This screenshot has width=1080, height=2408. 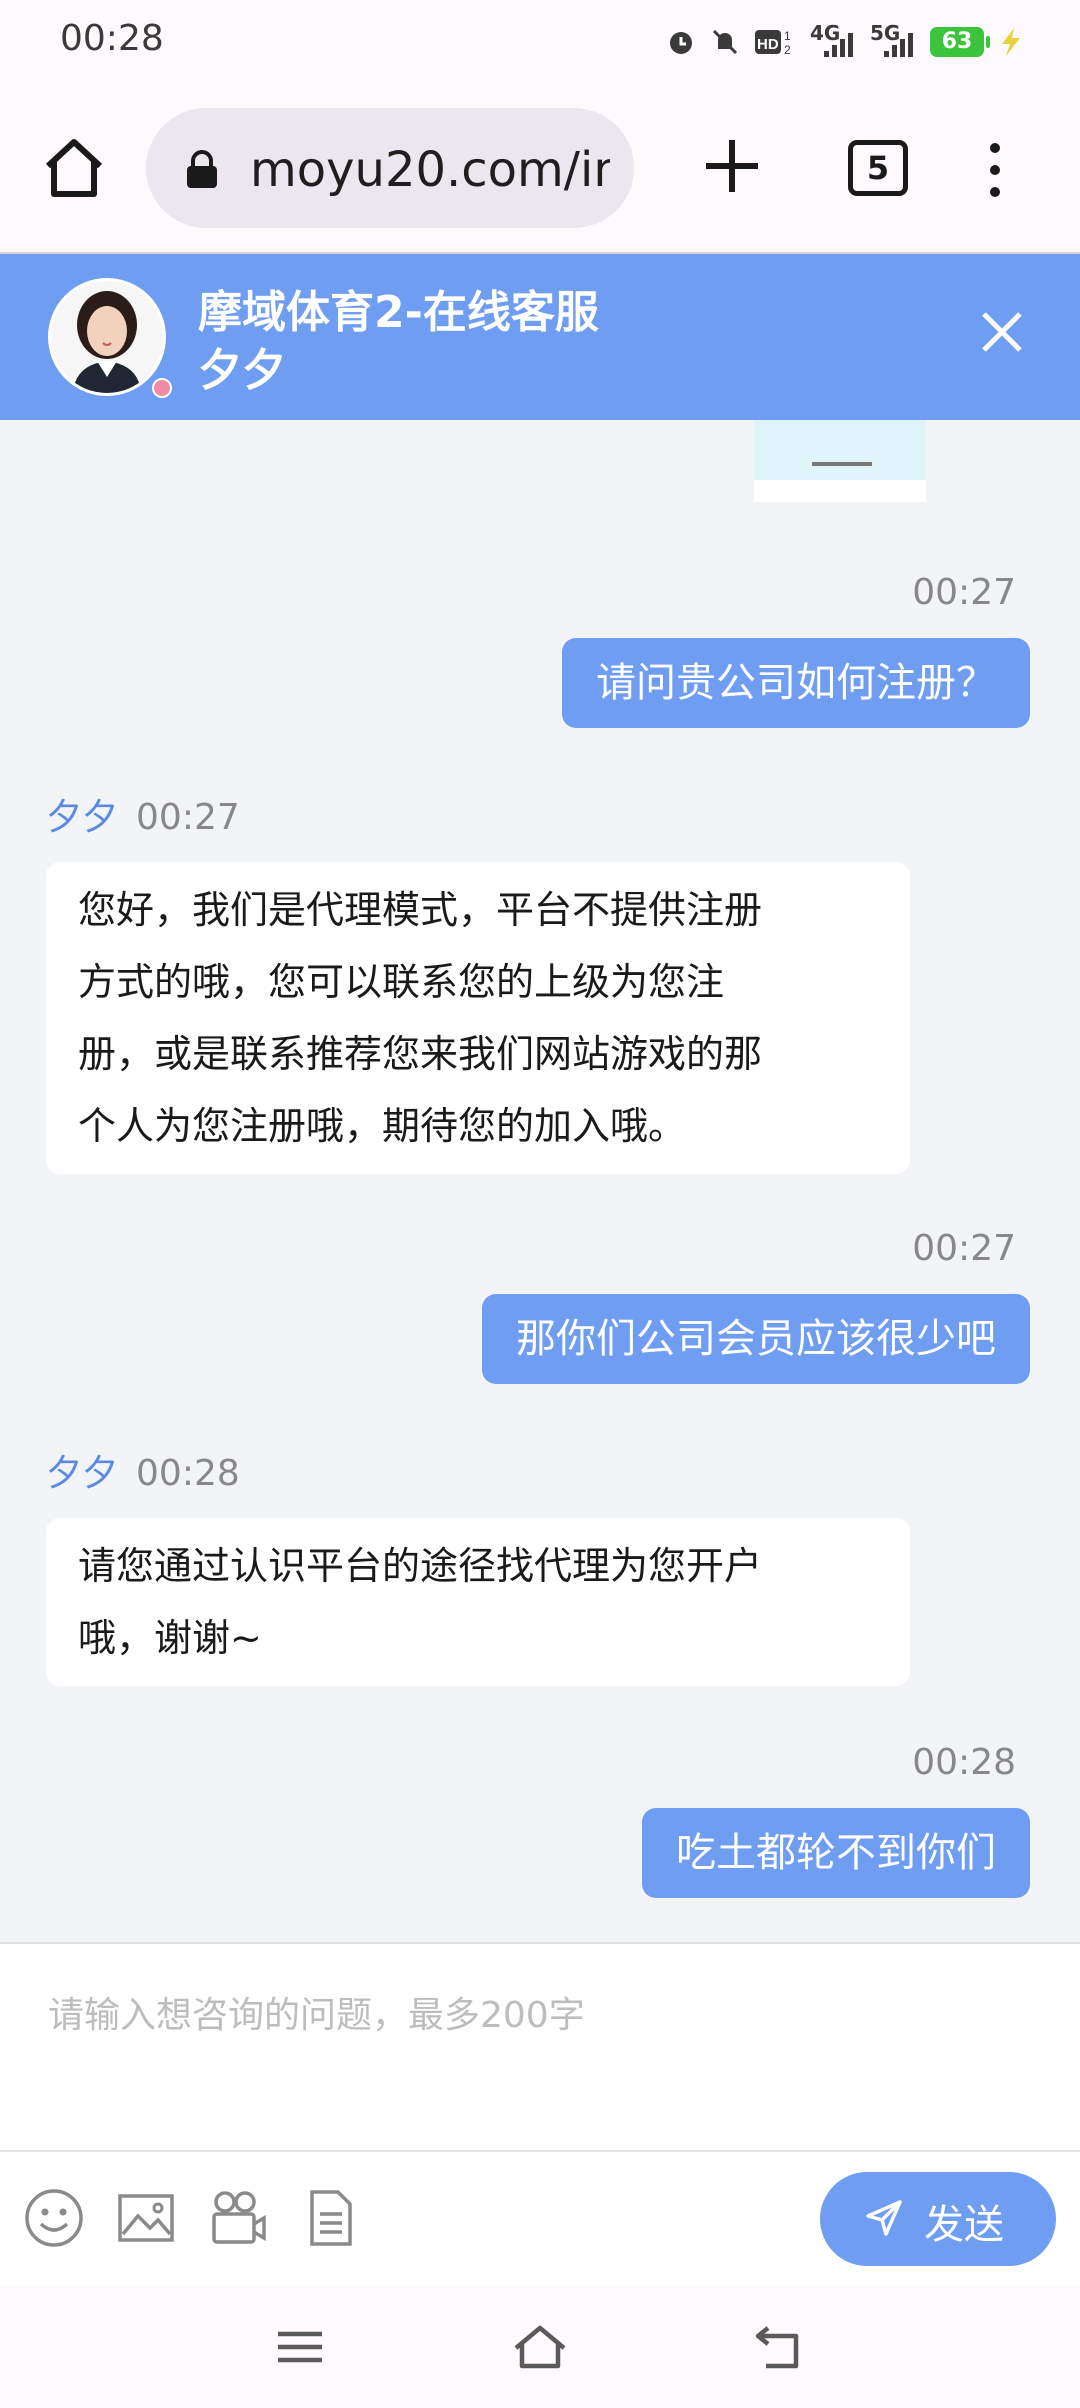 I want to click on video-icon, so click(x=238, y=2218).